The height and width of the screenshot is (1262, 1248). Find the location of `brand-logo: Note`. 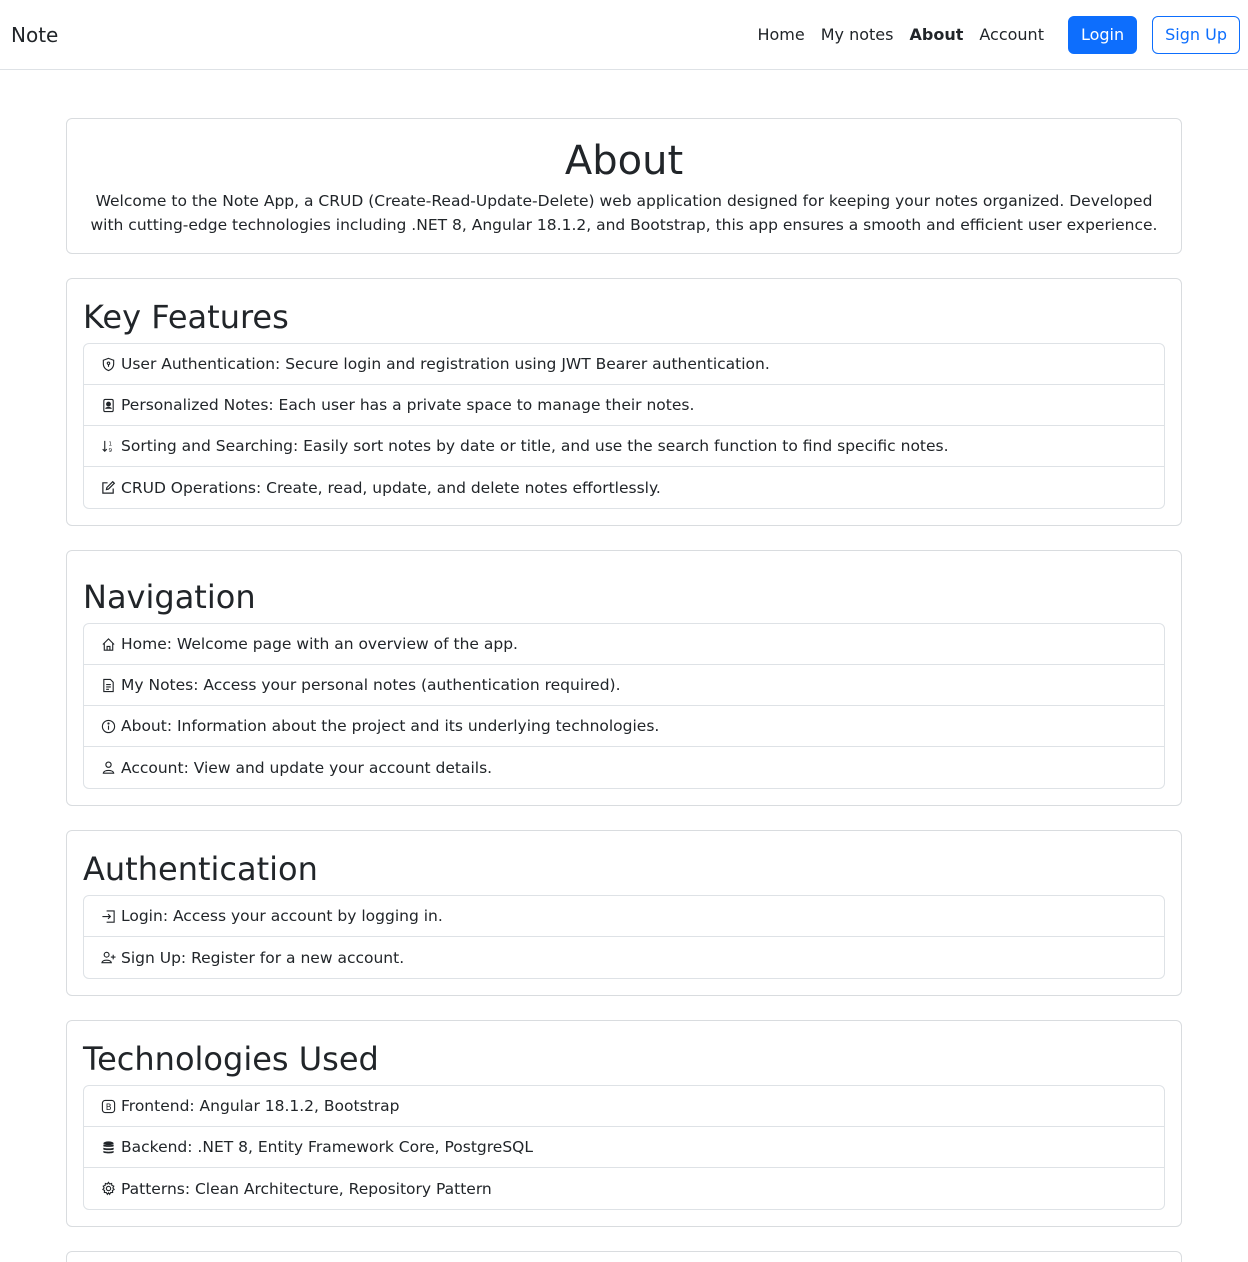

brand-logo: Note is located at coordinates (34, 35).